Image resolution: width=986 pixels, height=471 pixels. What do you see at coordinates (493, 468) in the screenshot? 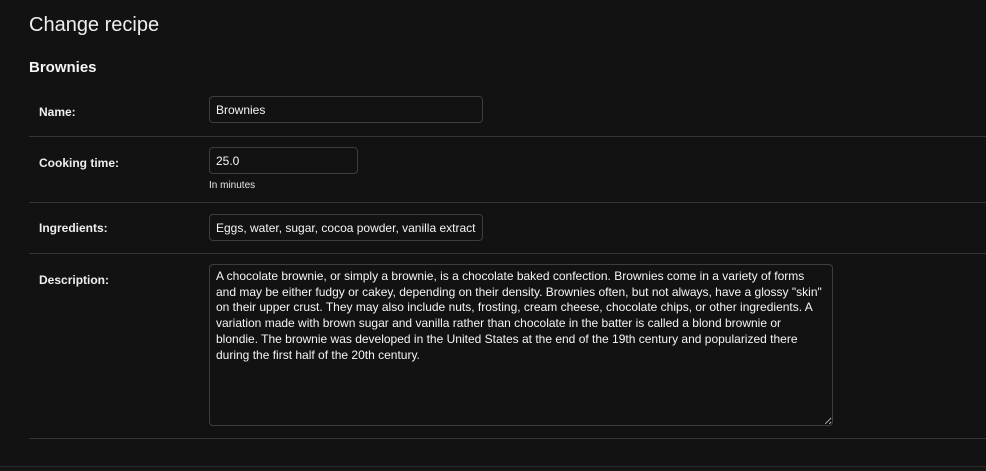
I see `bottom-divider` at bounding box center [493, 468].